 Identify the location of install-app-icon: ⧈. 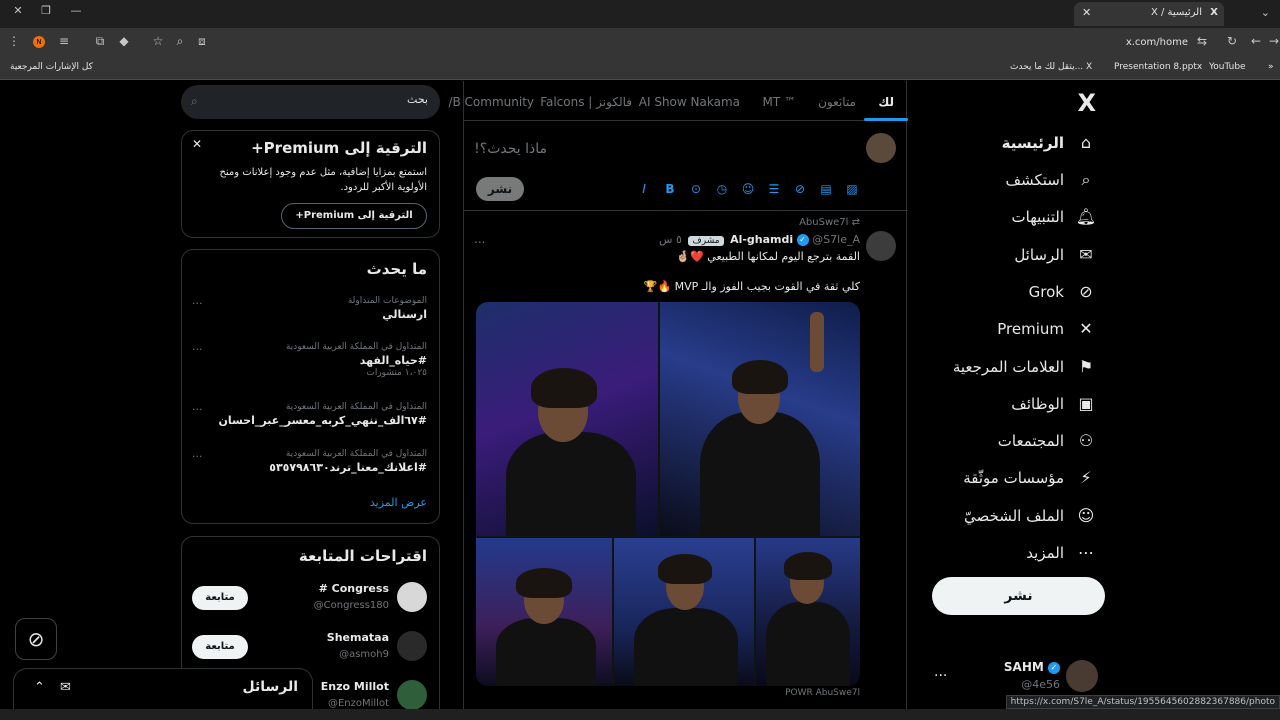
(202, 41).